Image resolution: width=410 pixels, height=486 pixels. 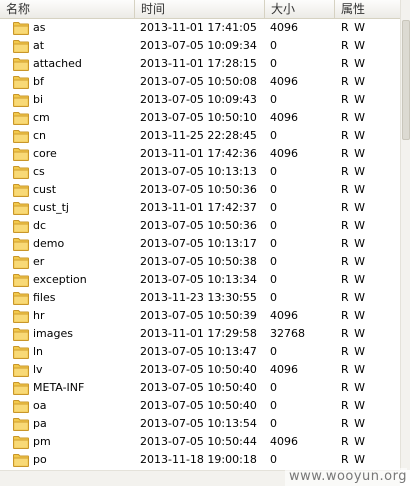 I want to click on file-time: 2013-11-01 17:41:05, so click(x=198, y=27).